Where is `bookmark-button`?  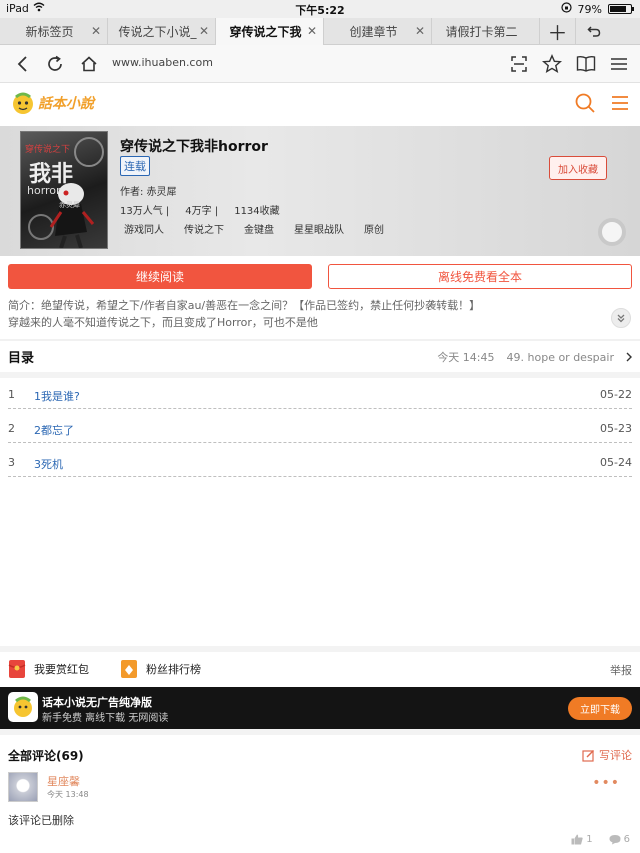 bookmark-button is located at coordinates (552, 64).